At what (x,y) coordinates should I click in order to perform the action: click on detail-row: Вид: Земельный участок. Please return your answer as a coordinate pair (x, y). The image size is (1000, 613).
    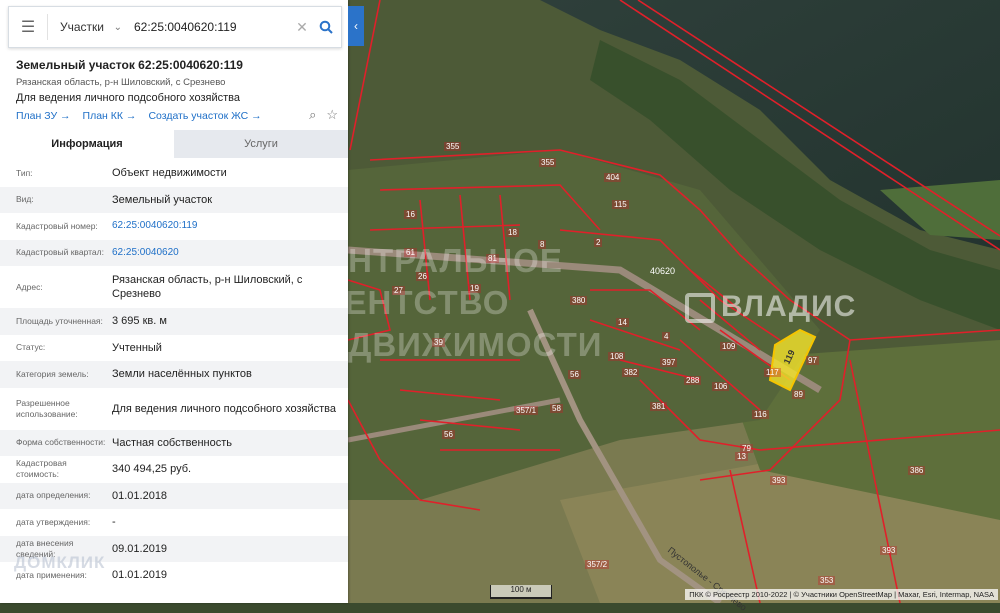
    Looking at the image, I should click on (174, 199).